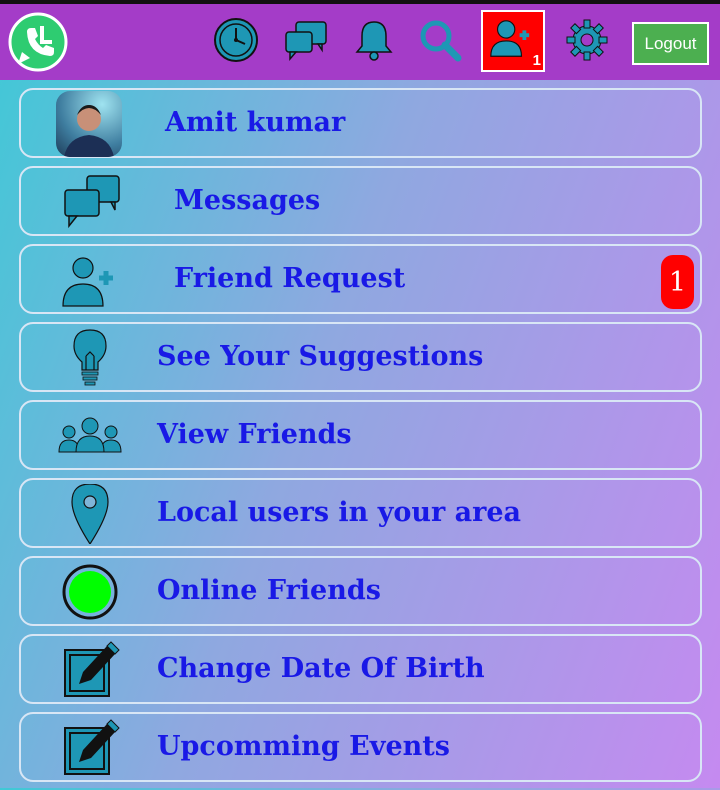  What do you see at coordinates (374, 40) in the screenshot?
I see `bell-icon` at bounding box center [374, 40].